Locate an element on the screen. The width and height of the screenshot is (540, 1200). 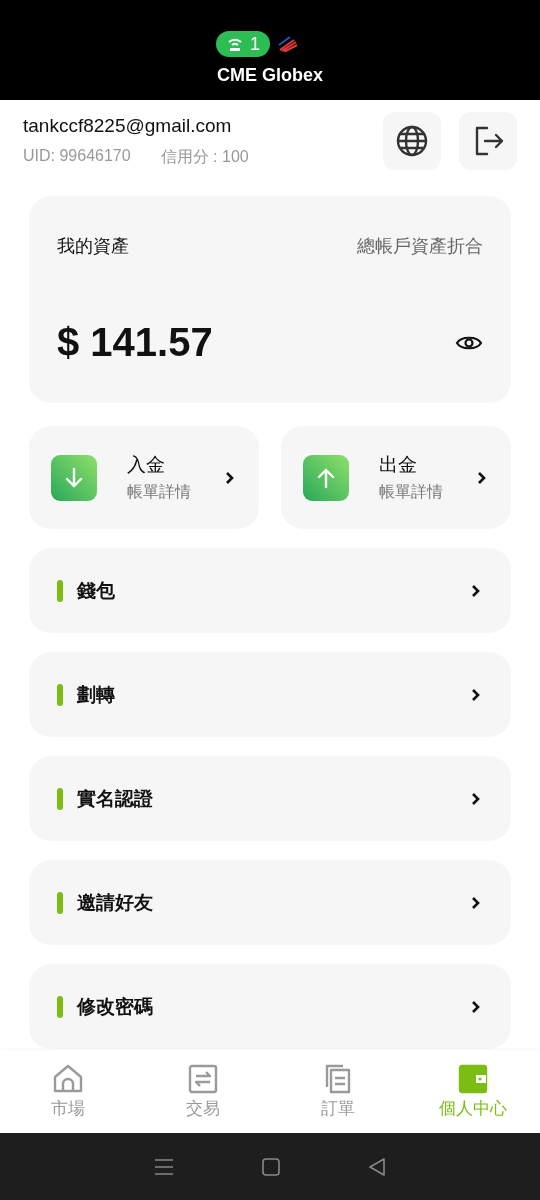
action-label: 出金 is located at coordinates (398, 465).